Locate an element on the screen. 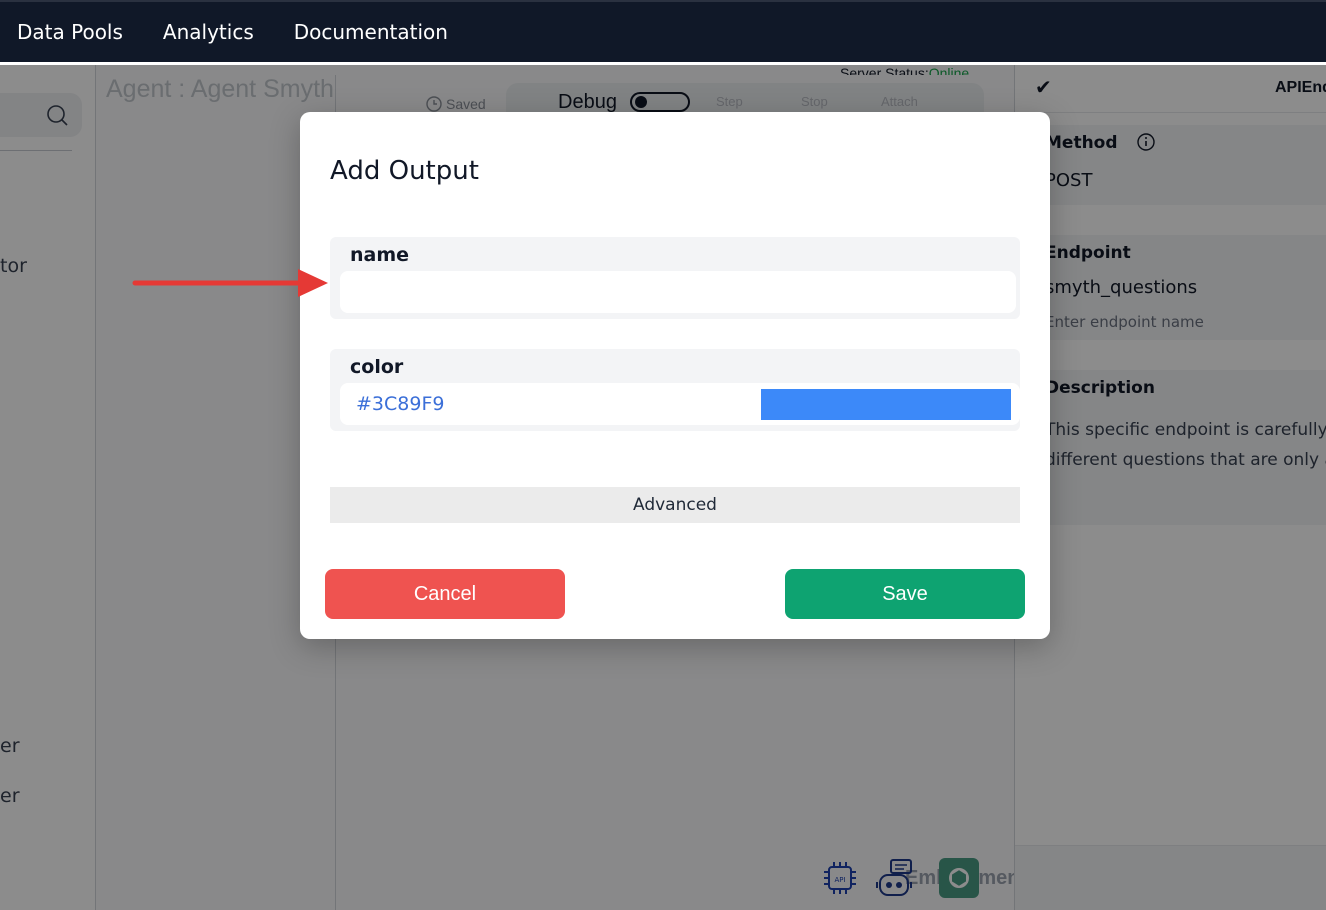 The image size is (1326, 910). name-field: name is located at coordinates (675, 278).